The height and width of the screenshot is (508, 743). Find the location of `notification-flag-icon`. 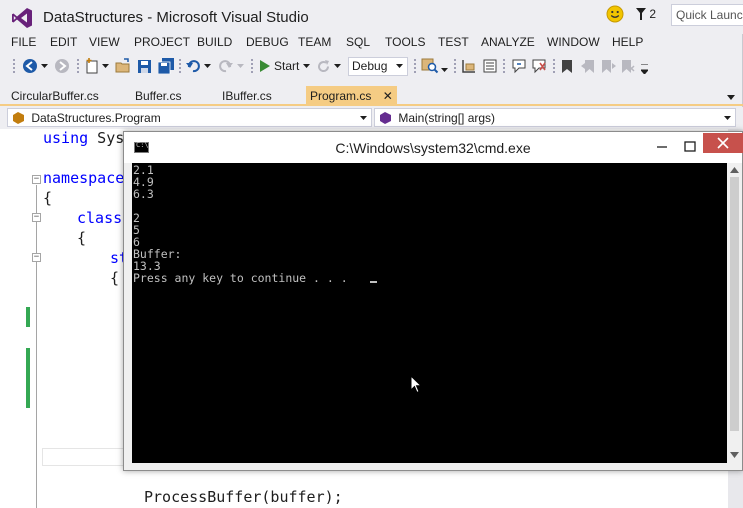

notification-flag-icon is located at coordinates (641, 14).